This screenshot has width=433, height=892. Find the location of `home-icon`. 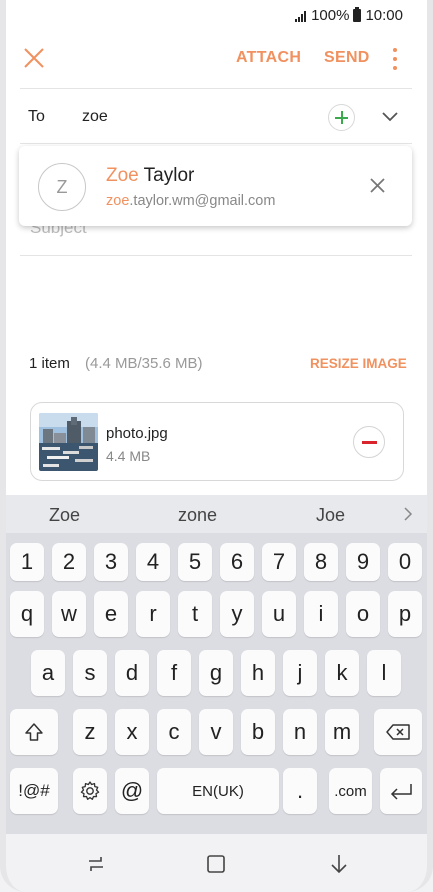

home-icon is located at coordinates (216, 864).